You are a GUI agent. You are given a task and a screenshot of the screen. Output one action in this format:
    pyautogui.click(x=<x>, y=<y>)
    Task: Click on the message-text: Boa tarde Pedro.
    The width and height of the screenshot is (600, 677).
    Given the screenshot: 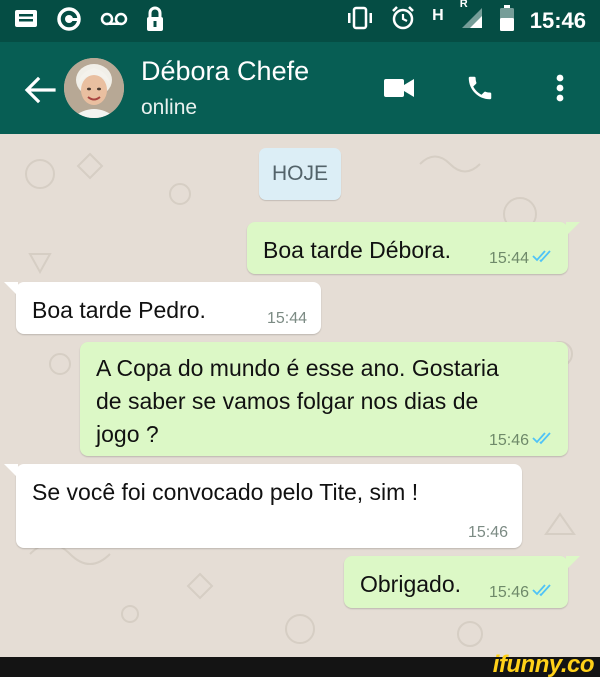 What is the action you would take?
    pyautogui.click(x=119, y=310)
    